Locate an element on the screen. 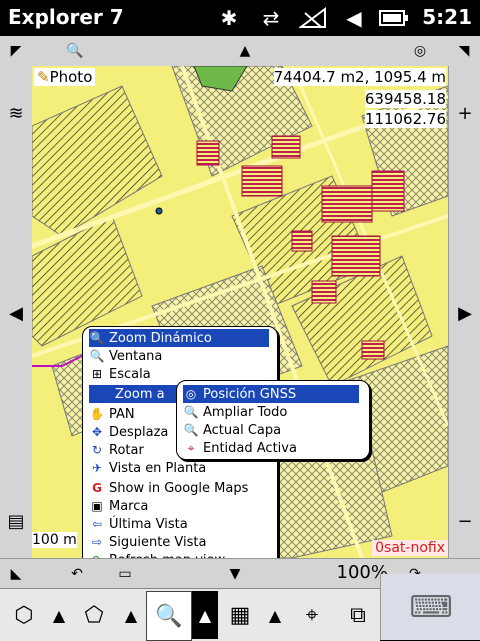 The width and height of the screenshot is (480, 641). pan-left-button: ◀ is located at coordinates (16, 313).